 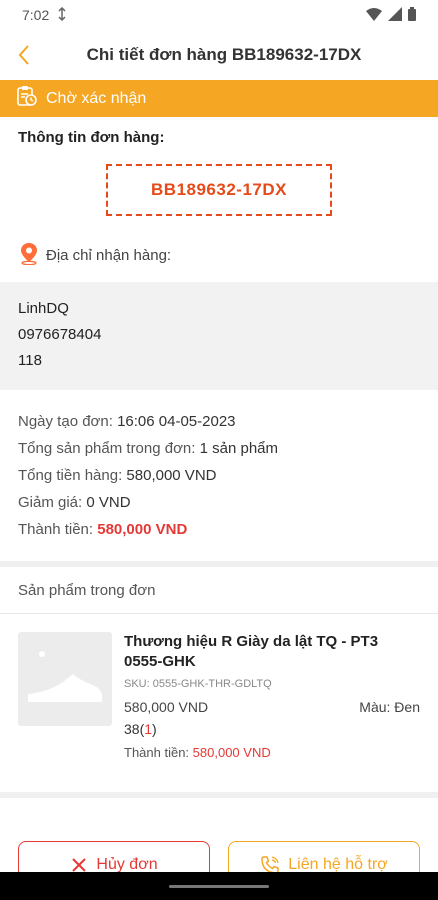 I want to click on wifi-icon, so click(x=374, y=15).